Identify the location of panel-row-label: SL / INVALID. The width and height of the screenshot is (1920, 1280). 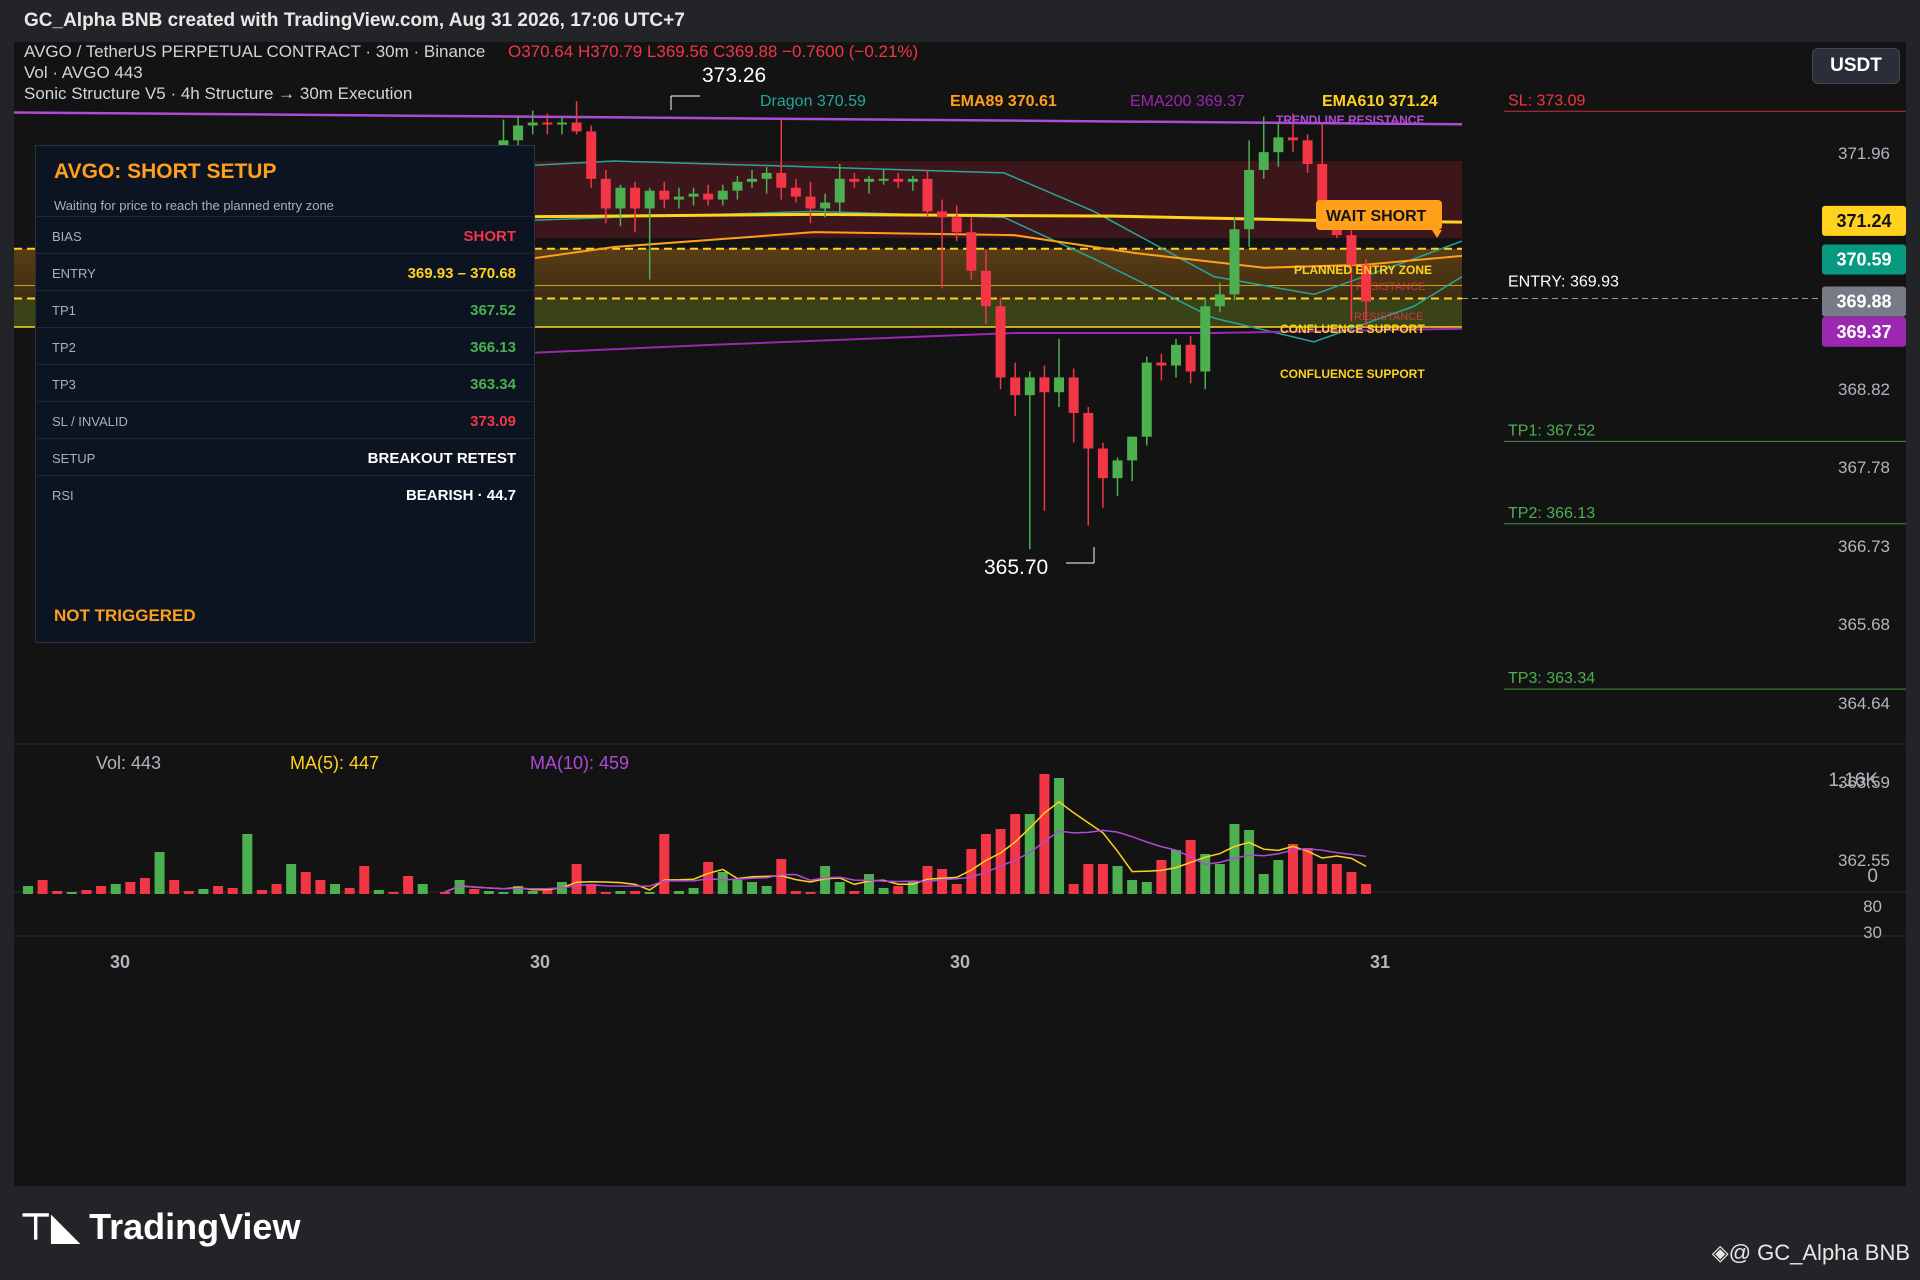
(90, 421).